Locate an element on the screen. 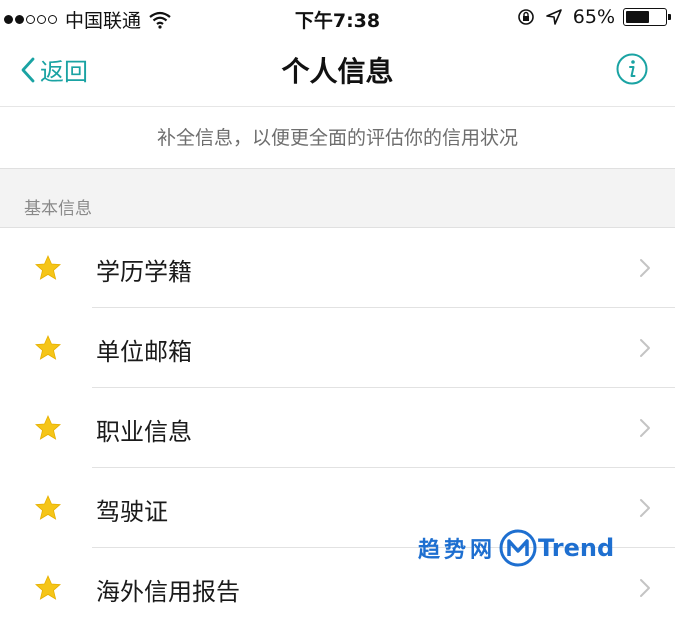 Image resolution: width=675 pixels, height=628 pixels. battery-percent: 65% is located at coordinates (593, 17).